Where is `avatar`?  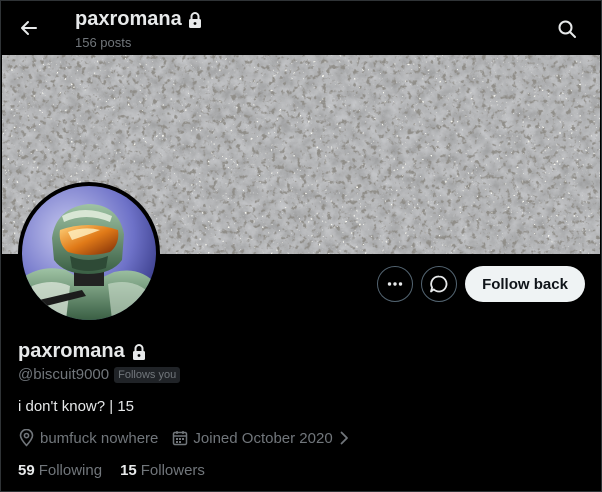
avatar is located at coordinates (89, 253).